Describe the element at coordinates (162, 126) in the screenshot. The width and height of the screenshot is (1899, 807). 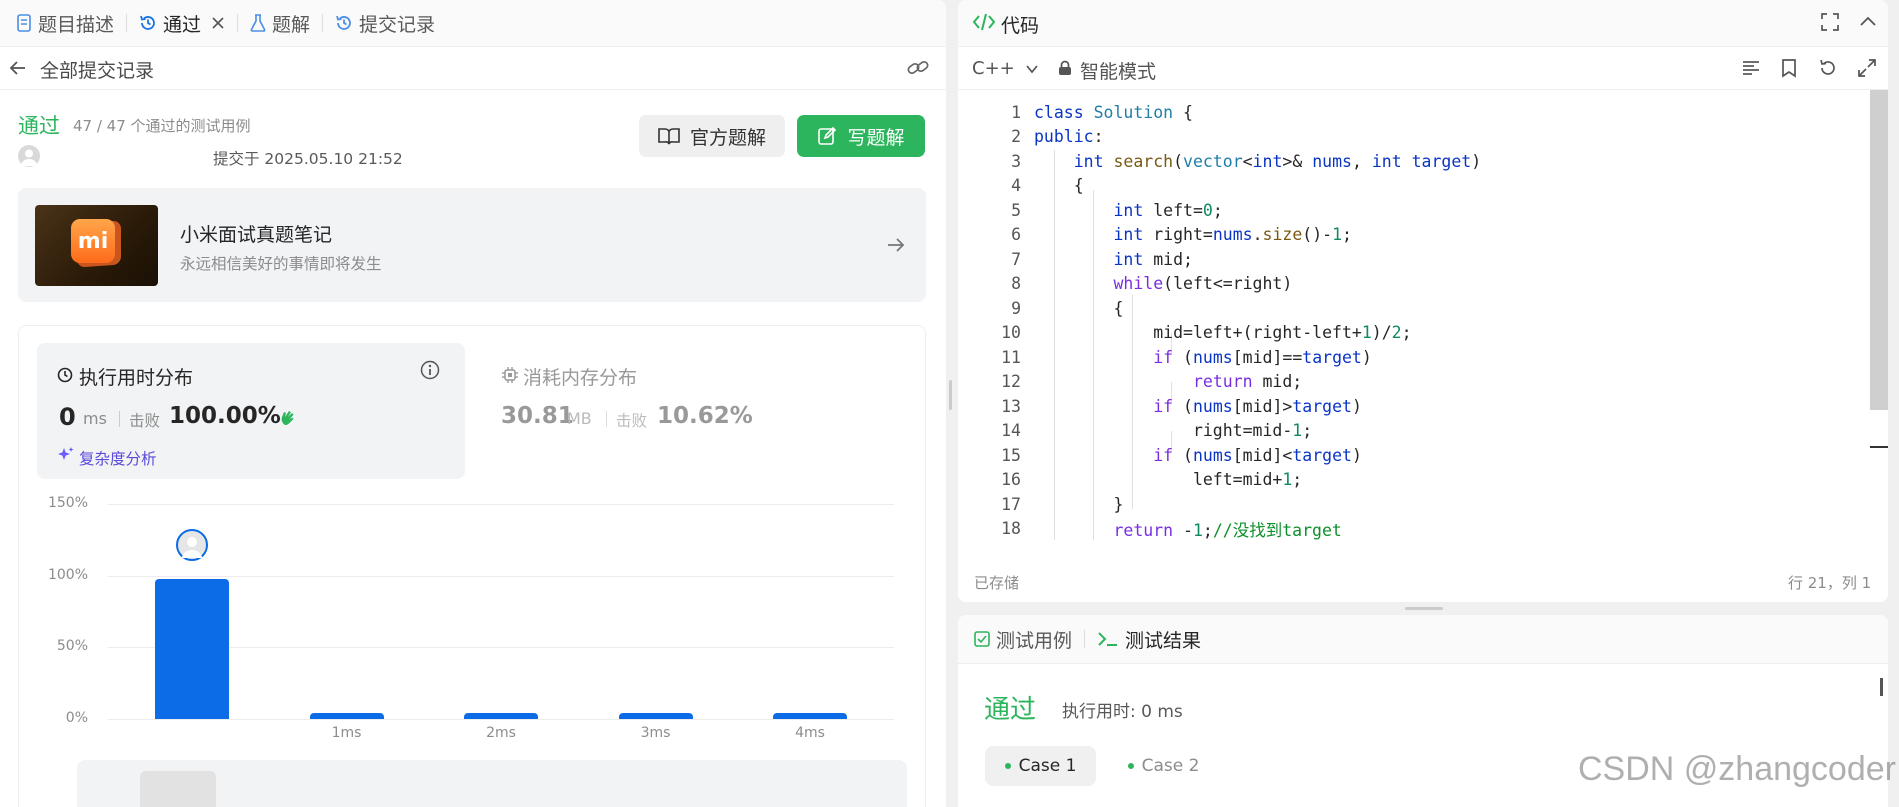
I see `testcase-summary: 47 / 47 个通过的测试用例` at that location.